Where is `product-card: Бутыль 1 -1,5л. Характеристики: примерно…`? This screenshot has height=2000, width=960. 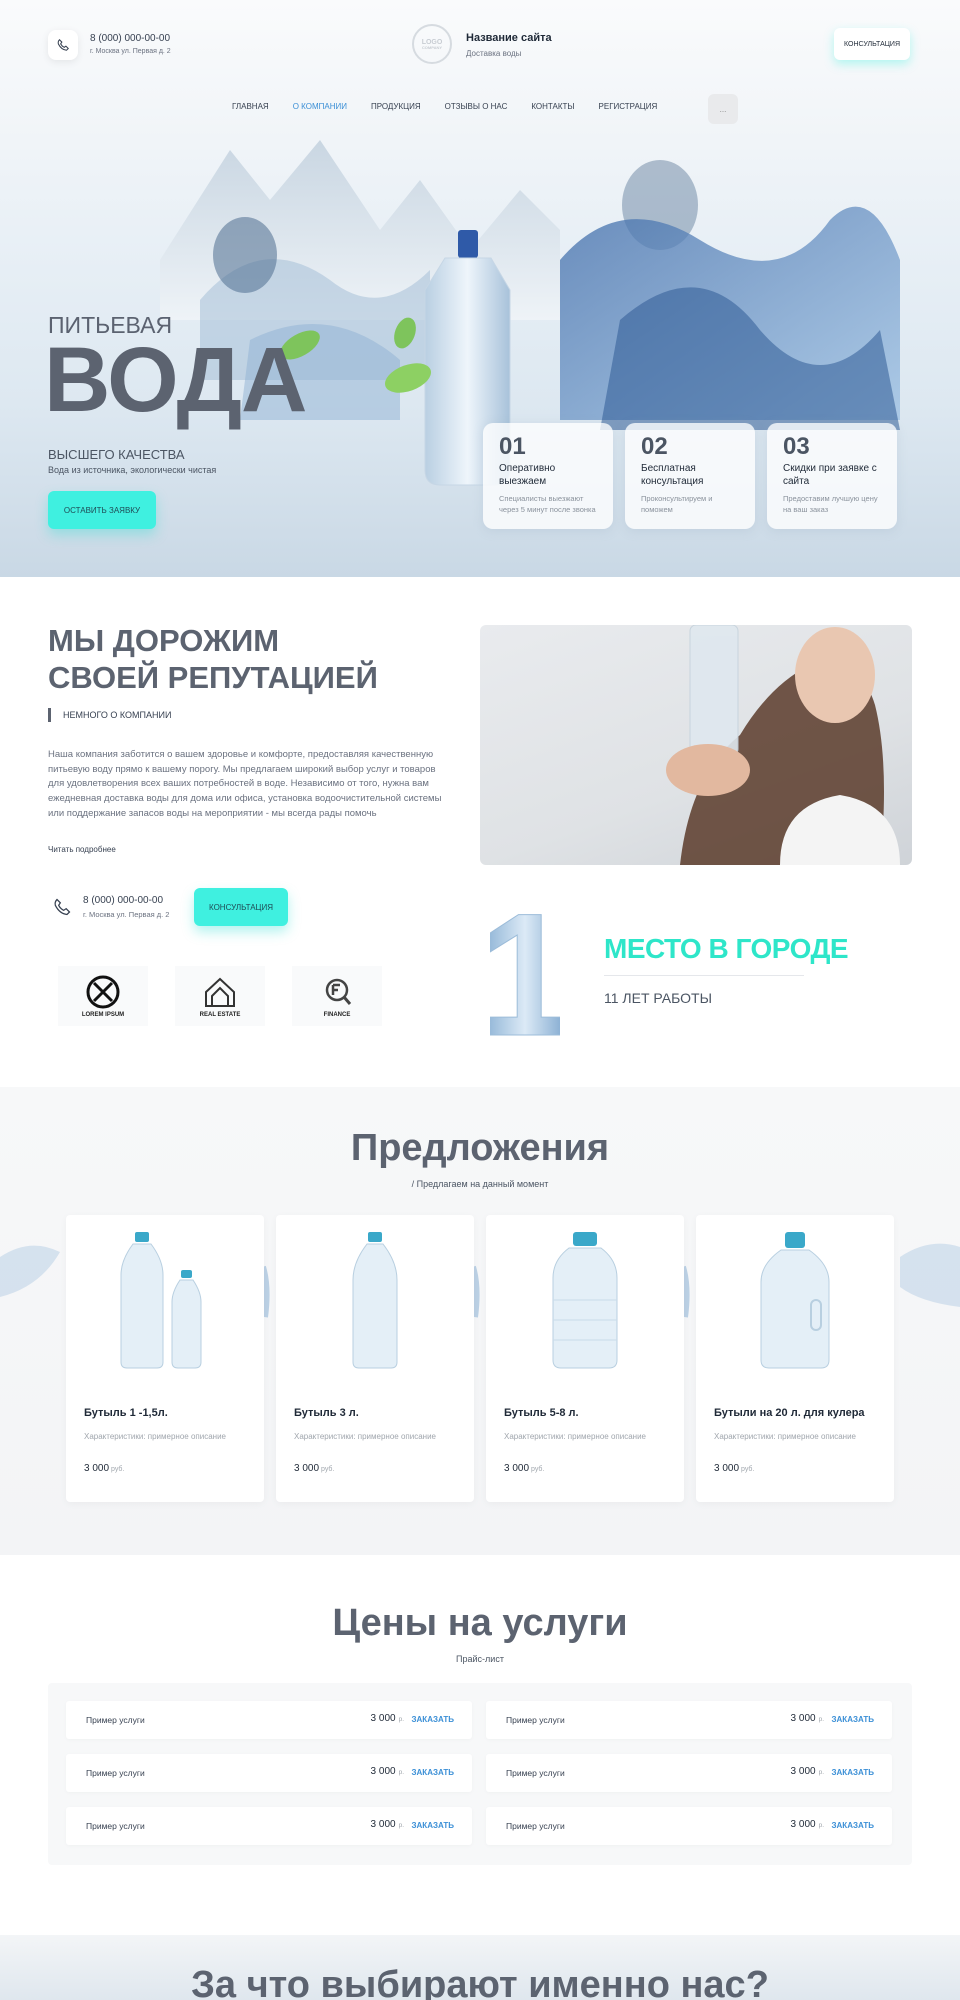 product-card: Бутыль 1 -1,5л. Характеристики: примерно… is located at coordinates (165, 1358).